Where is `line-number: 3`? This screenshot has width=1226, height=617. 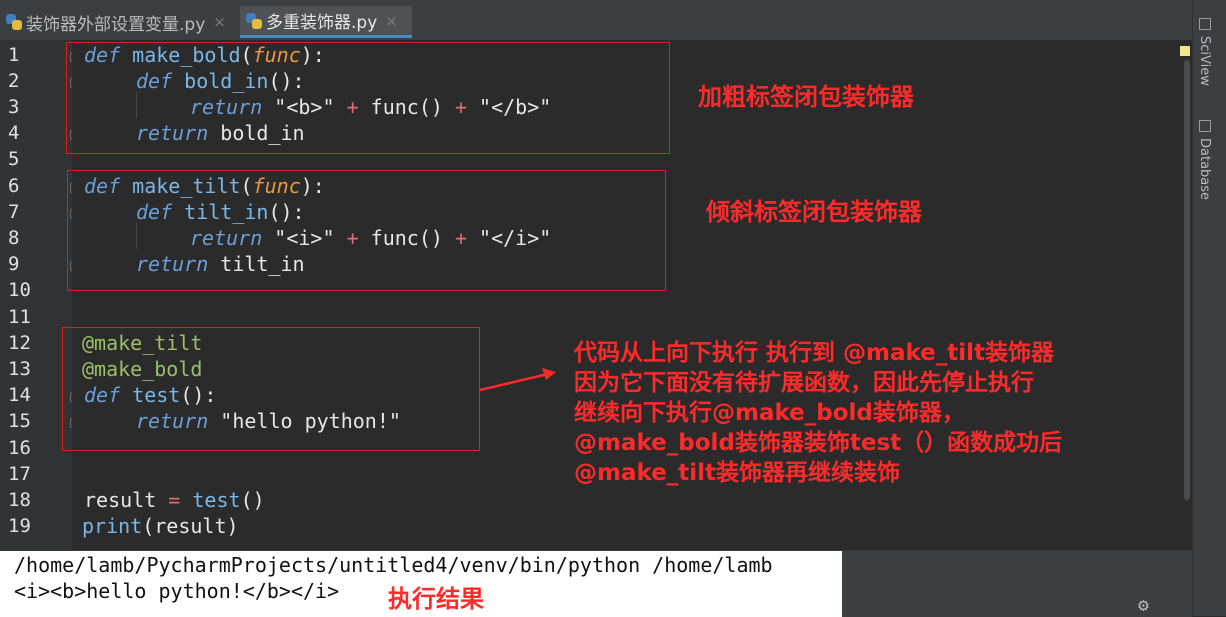 line-number: 3 is located at coordinates (14, 107).